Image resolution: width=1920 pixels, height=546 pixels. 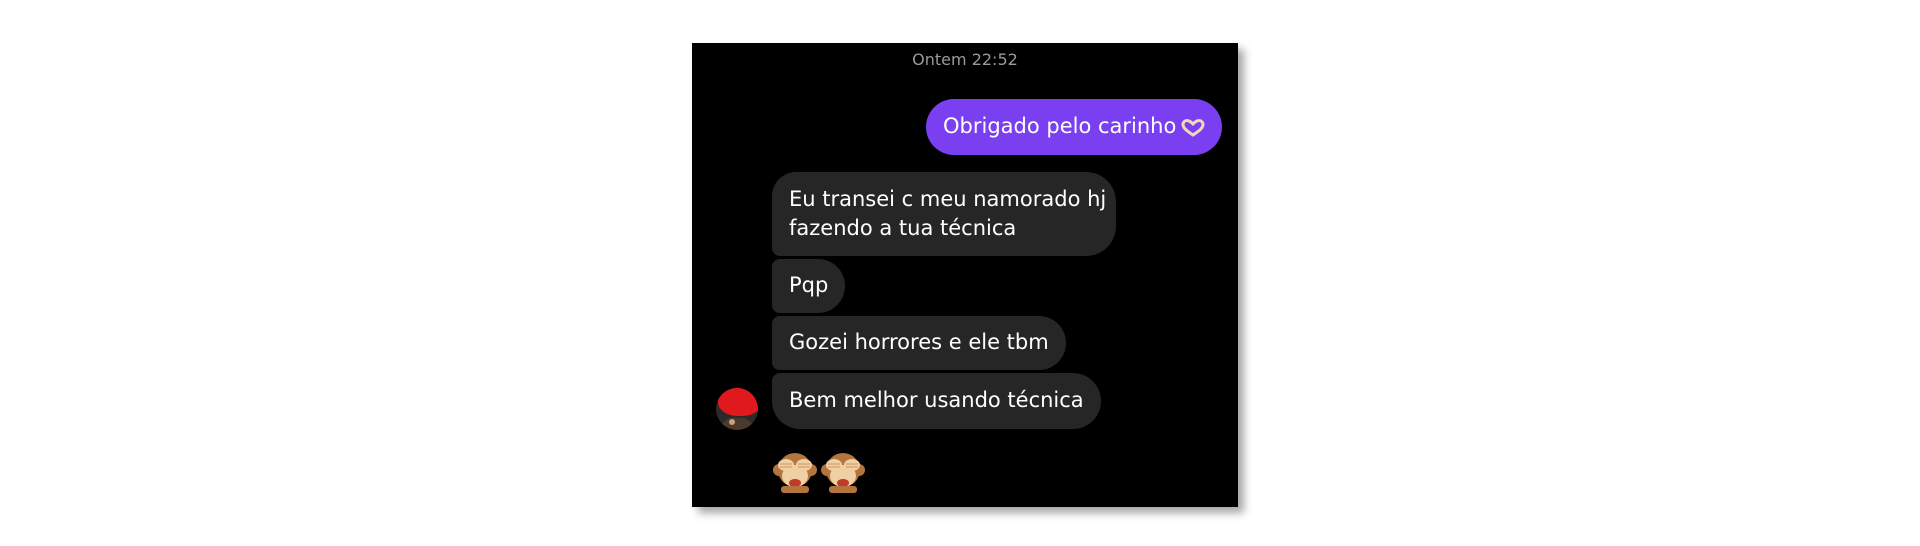 I want to click on incoming-message-text: Pqp, so click(x=809, y=285).